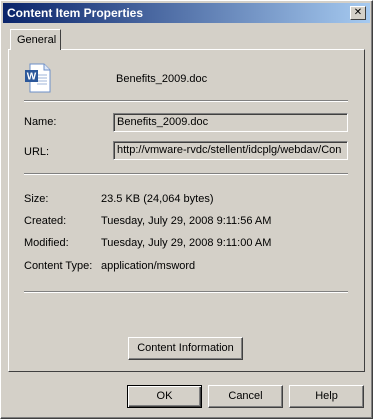 This screenshot has height=419, width=373. What do you see at coordinates (75, 13) in the screenshot?
I see `window-title: Content Item Properties` at bounding box center [75, 13].